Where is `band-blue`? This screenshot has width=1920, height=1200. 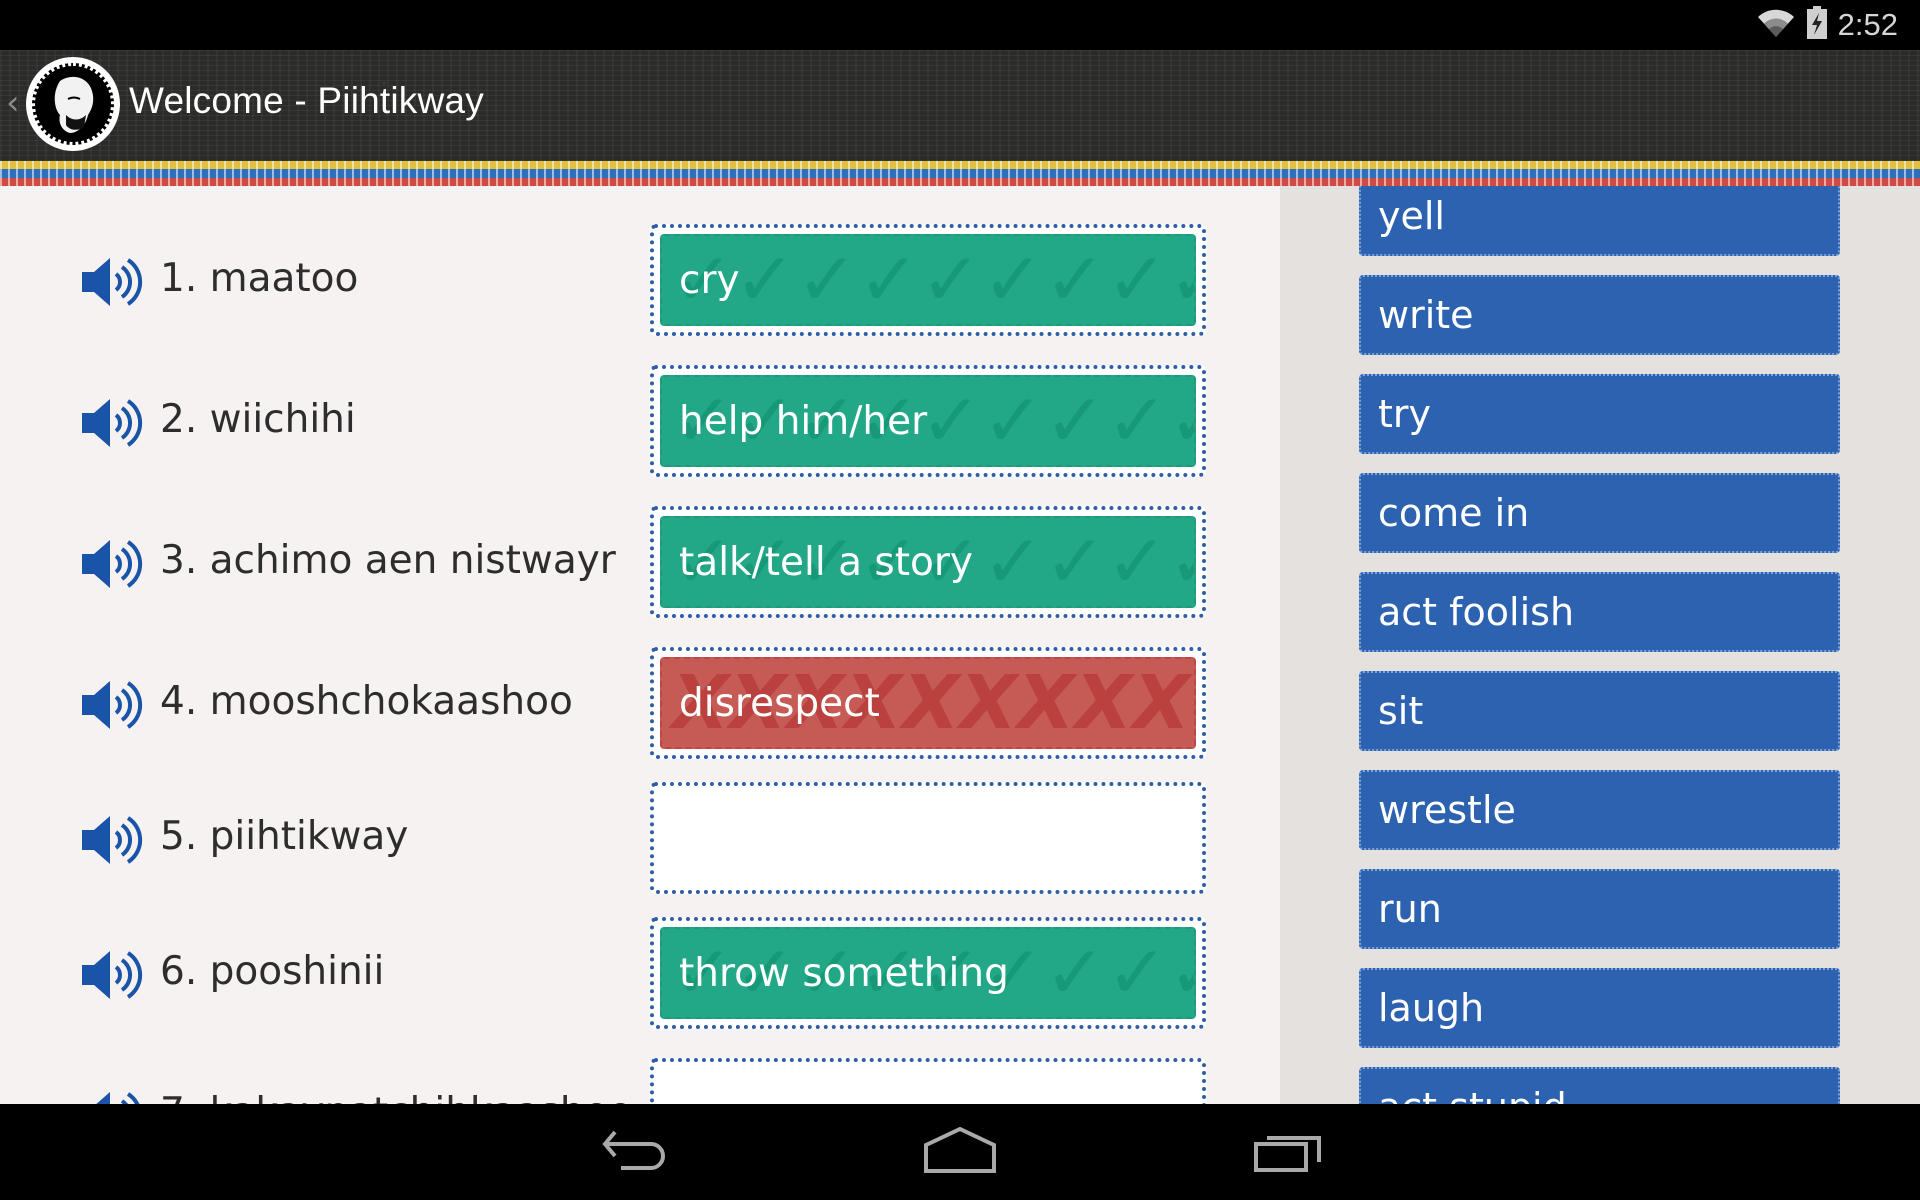
band-blue is located at coordinates (960, 173).